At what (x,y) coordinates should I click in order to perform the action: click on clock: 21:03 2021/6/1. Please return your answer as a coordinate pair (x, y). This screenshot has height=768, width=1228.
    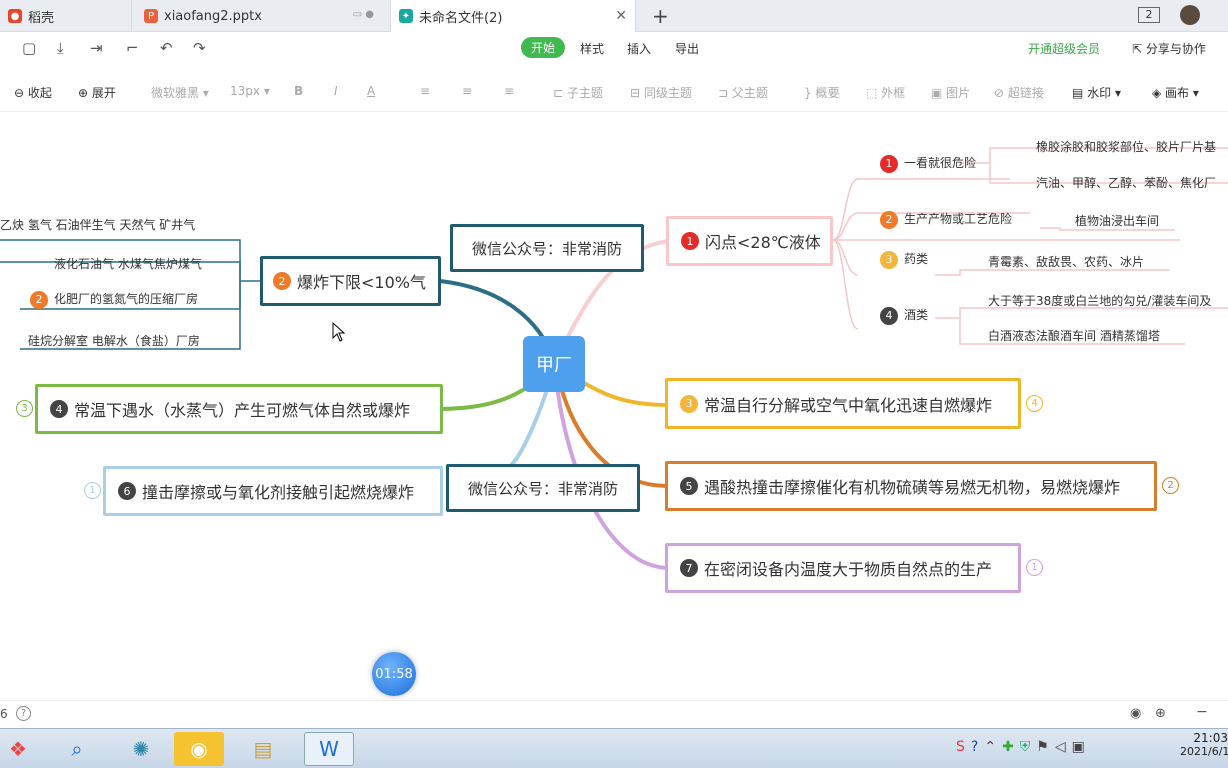
    Looking at the image, I should click on (1204, 744).